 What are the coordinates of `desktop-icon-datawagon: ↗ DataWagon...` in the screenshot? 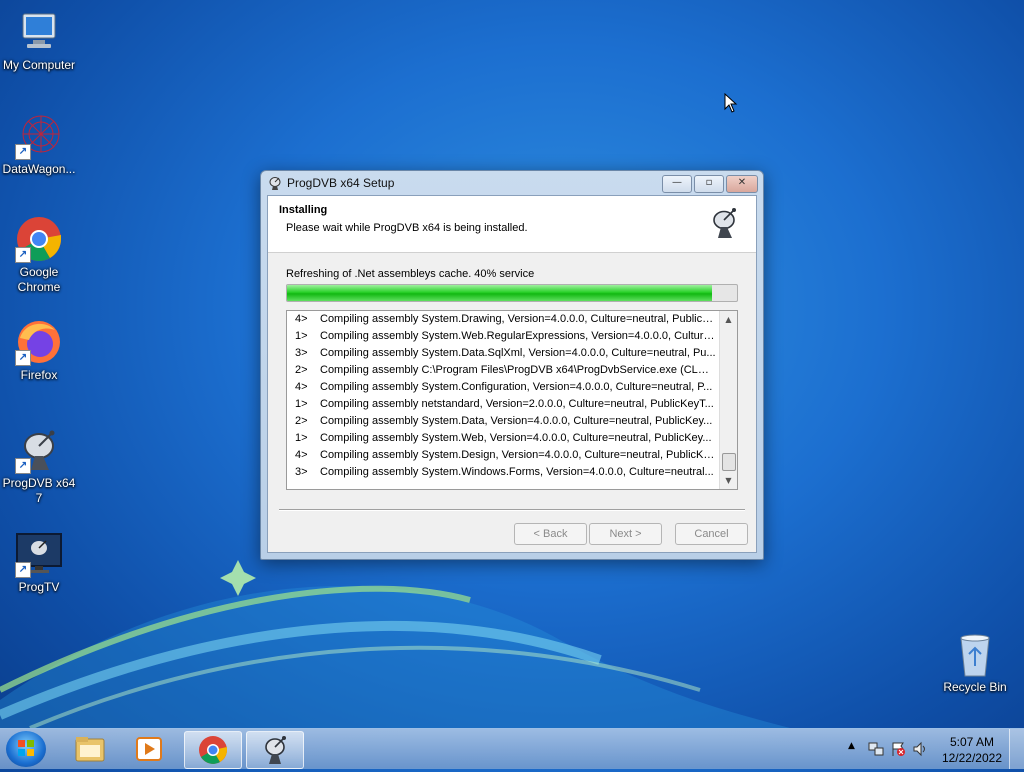 It's located at (39, 144).